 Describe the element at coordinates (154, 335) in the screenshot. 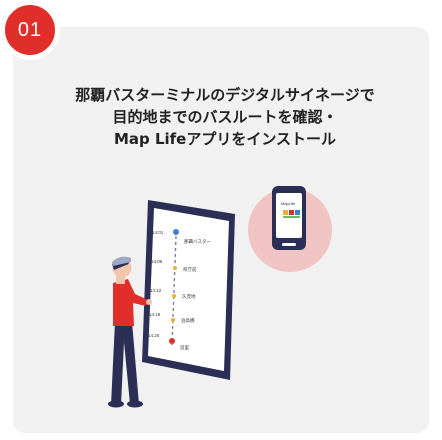

I see `stop-time: 14:25` at that location.